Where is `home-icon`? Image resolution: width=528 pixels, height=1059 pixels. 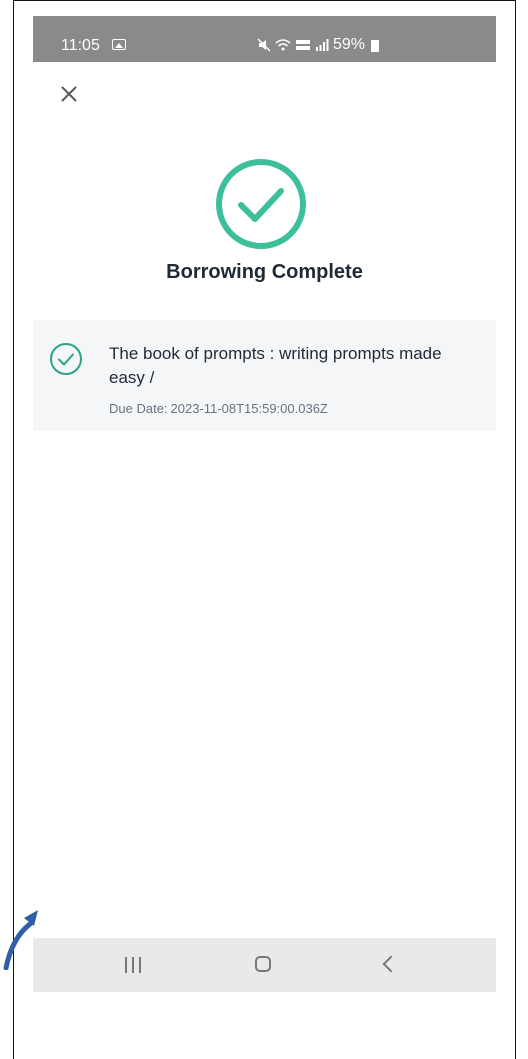
home-icon is located at coordinates (263, 964).